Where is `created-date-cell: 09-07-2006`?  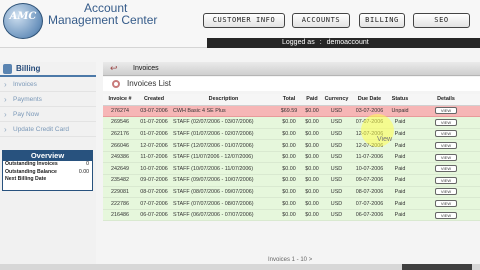 created-date-cell: 09-07-2006 is located at coordinates (154, 180).